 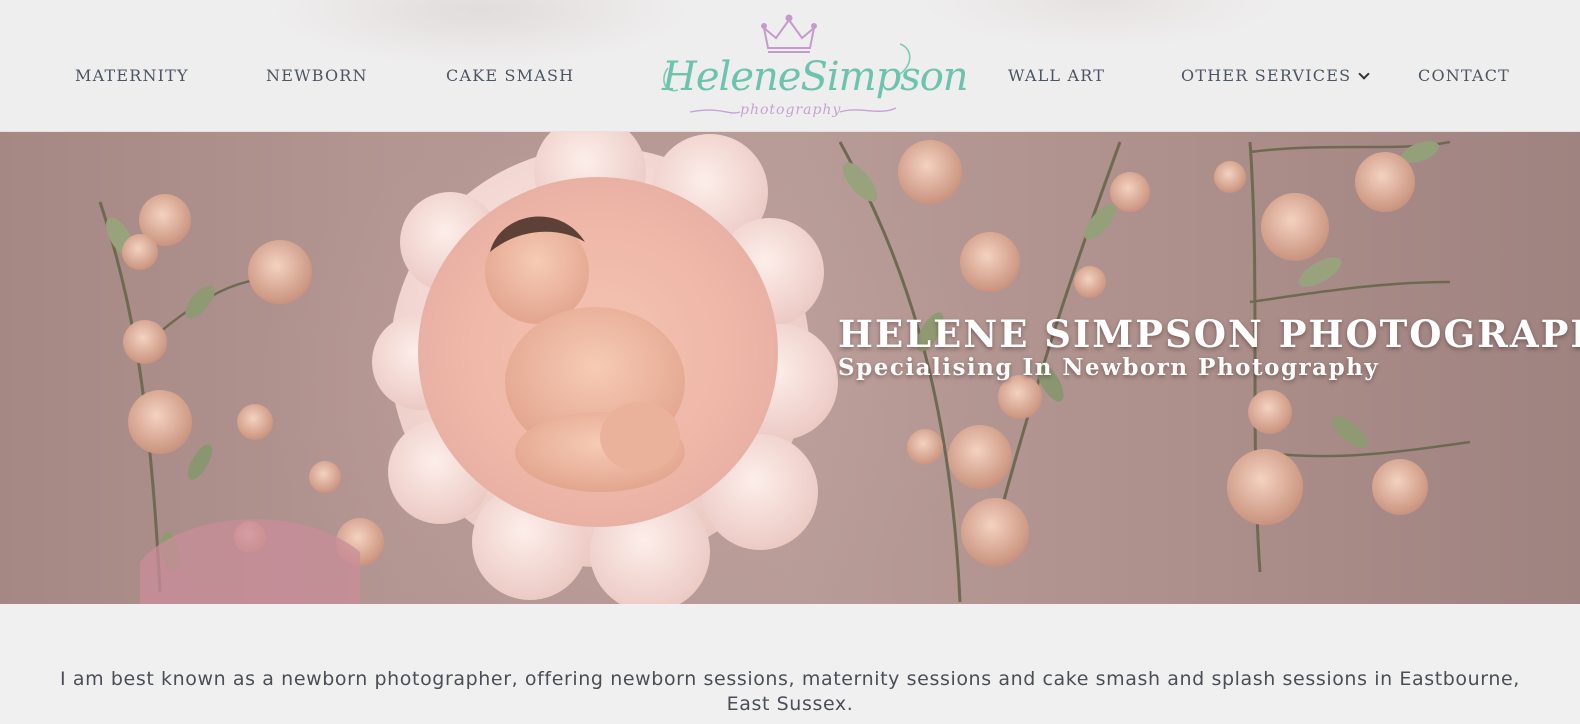 What do you see at coordinates (791, 110) in the screenshot?
I see `logo-subtitle: photography` at bounding box center [791, 110].